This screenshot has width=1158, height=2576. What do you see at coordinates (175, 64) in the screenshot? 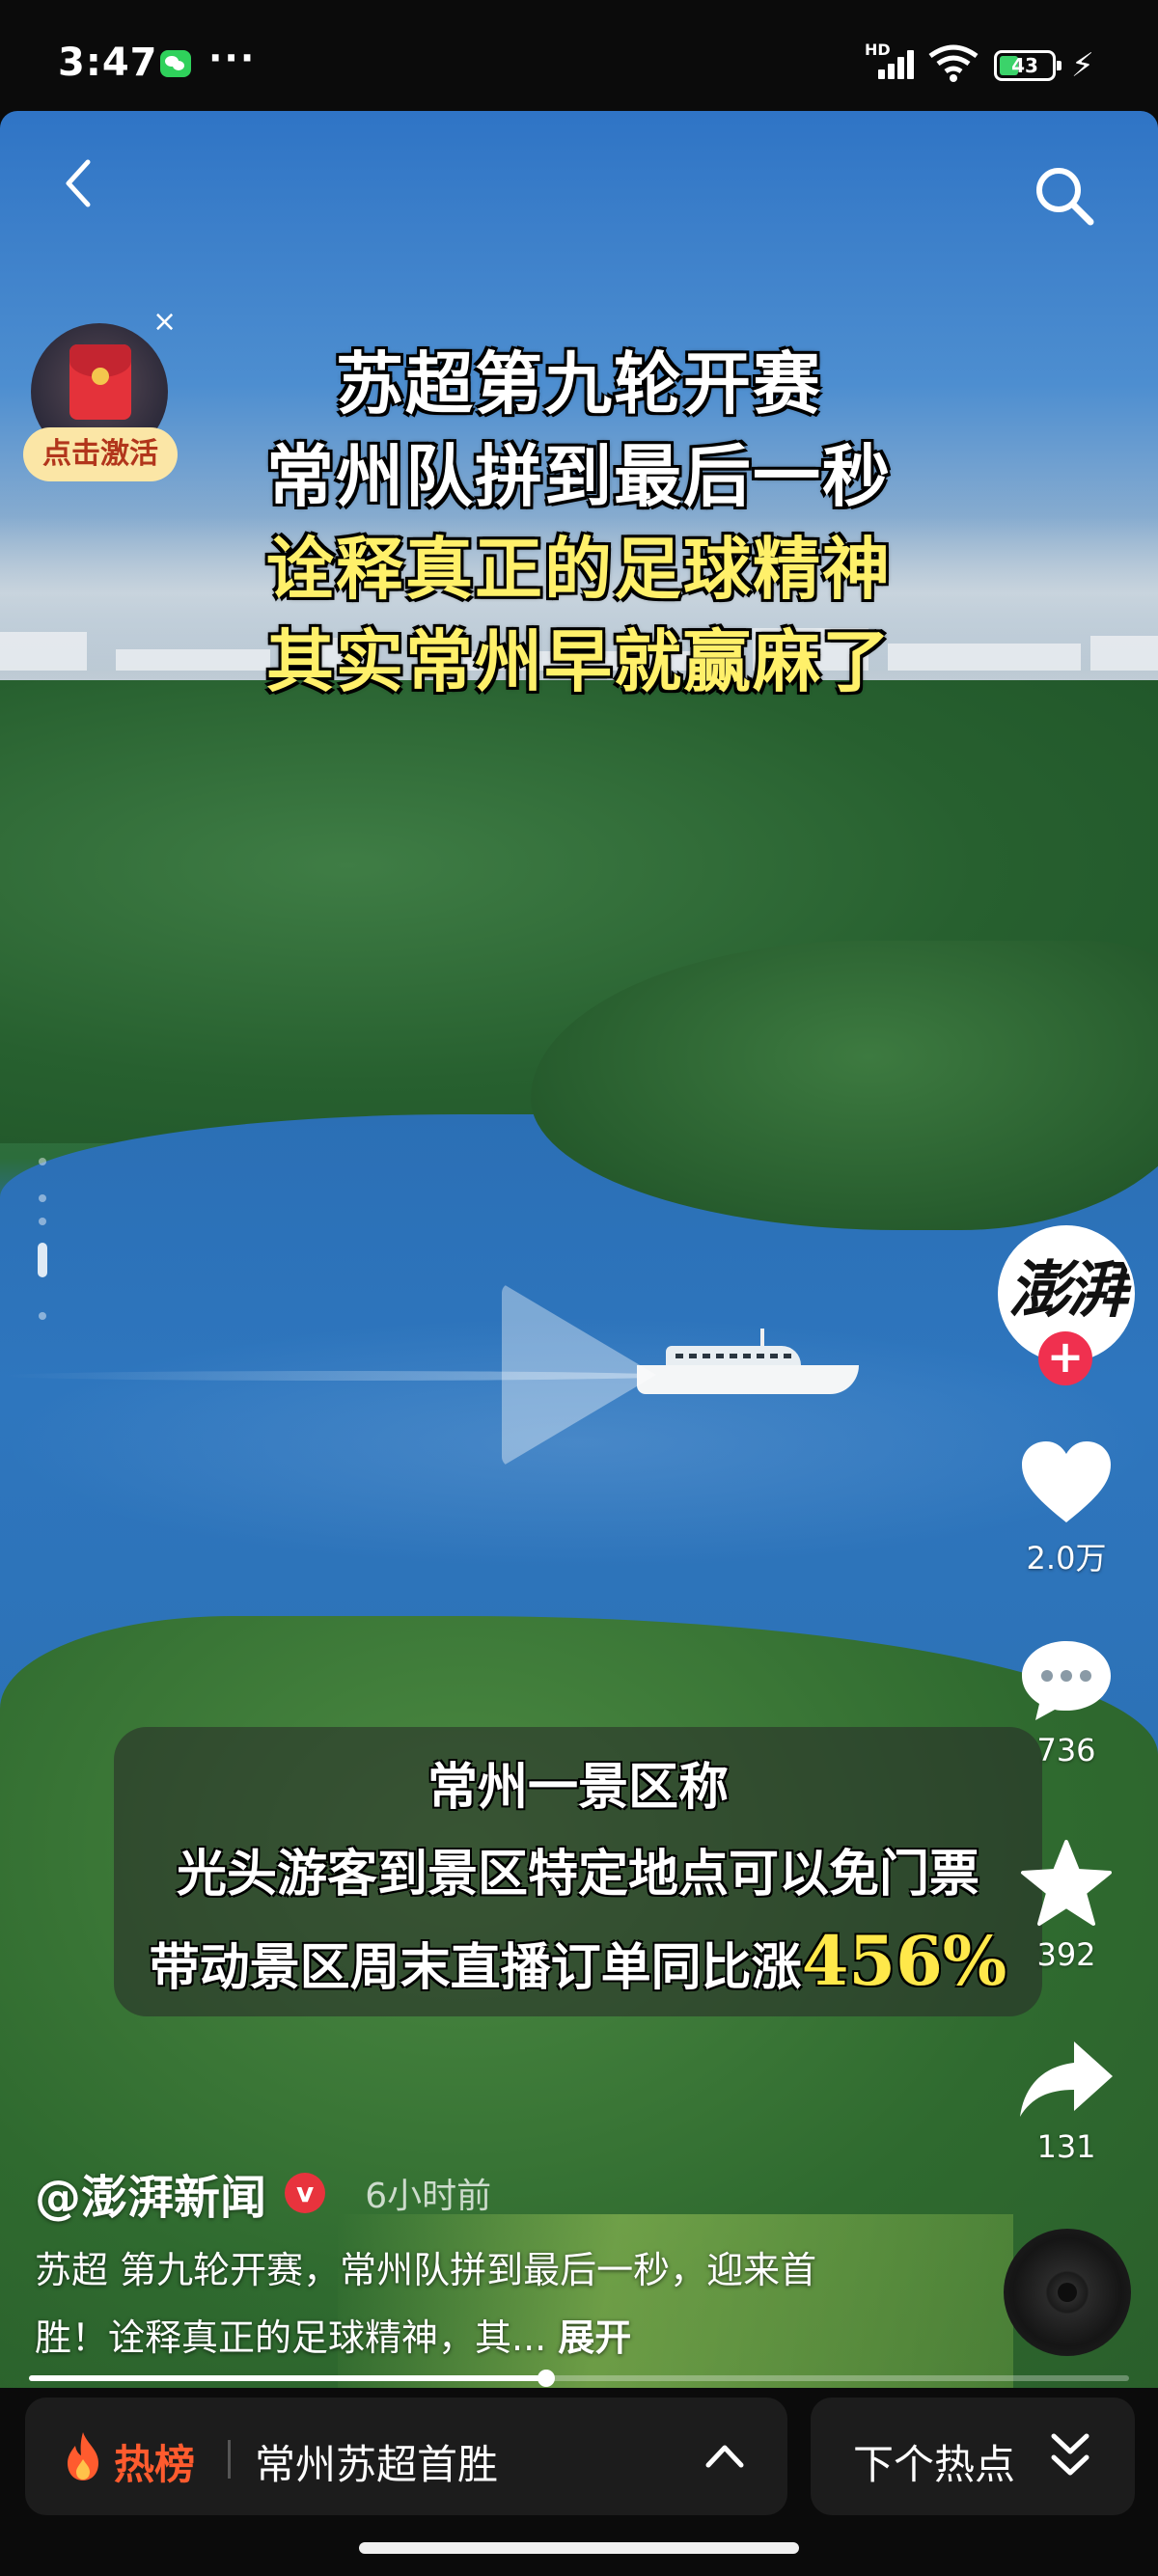
I see `wechat-notification-icon` at bounding box center [175, 64].